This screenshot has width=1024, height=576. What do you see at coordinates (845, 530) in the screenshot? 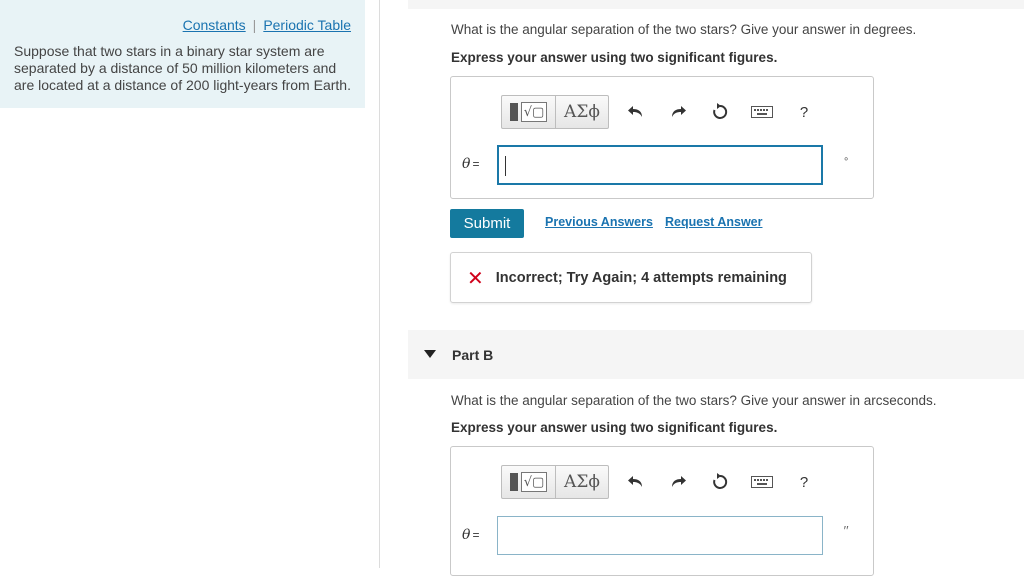
I see `part-b-unit-arcseconds: ′′` at bounding box center [845, 530].